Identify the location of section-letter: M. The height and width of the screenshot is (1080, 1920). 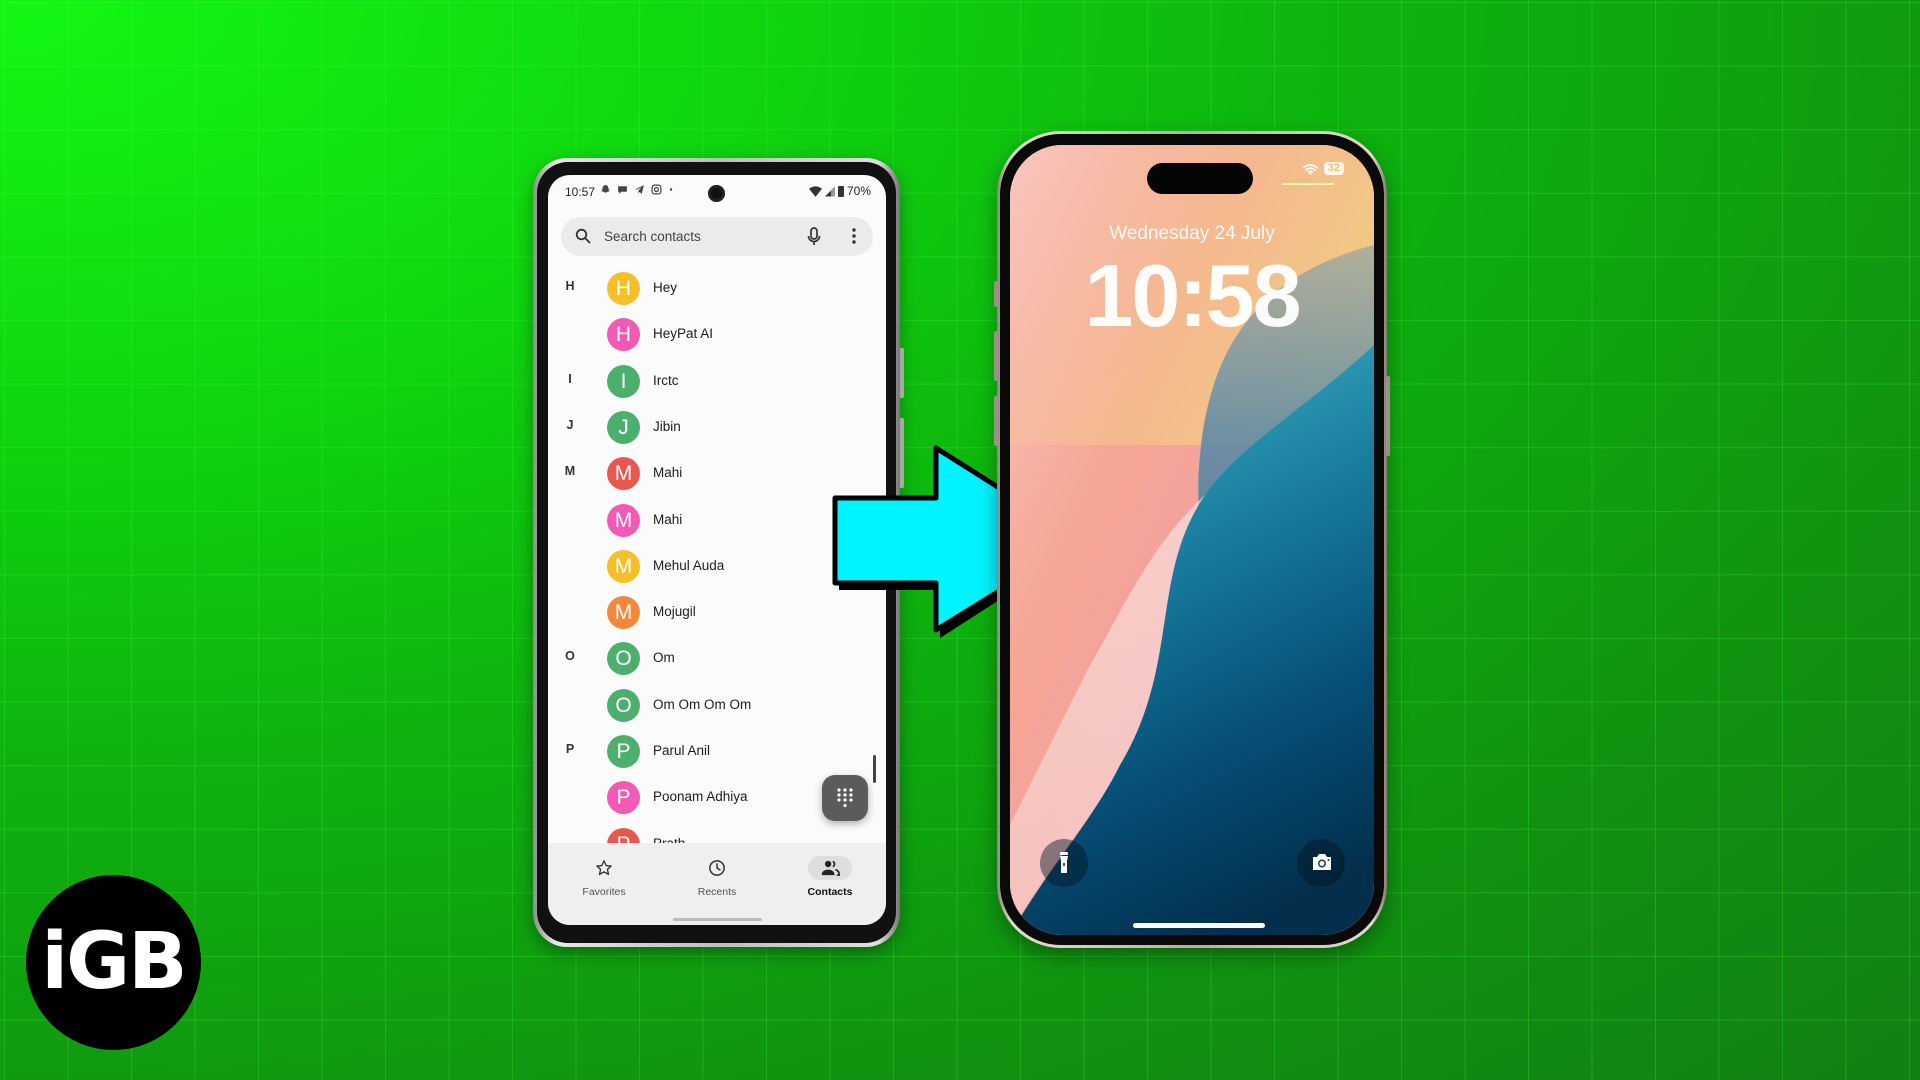
(570, 471).